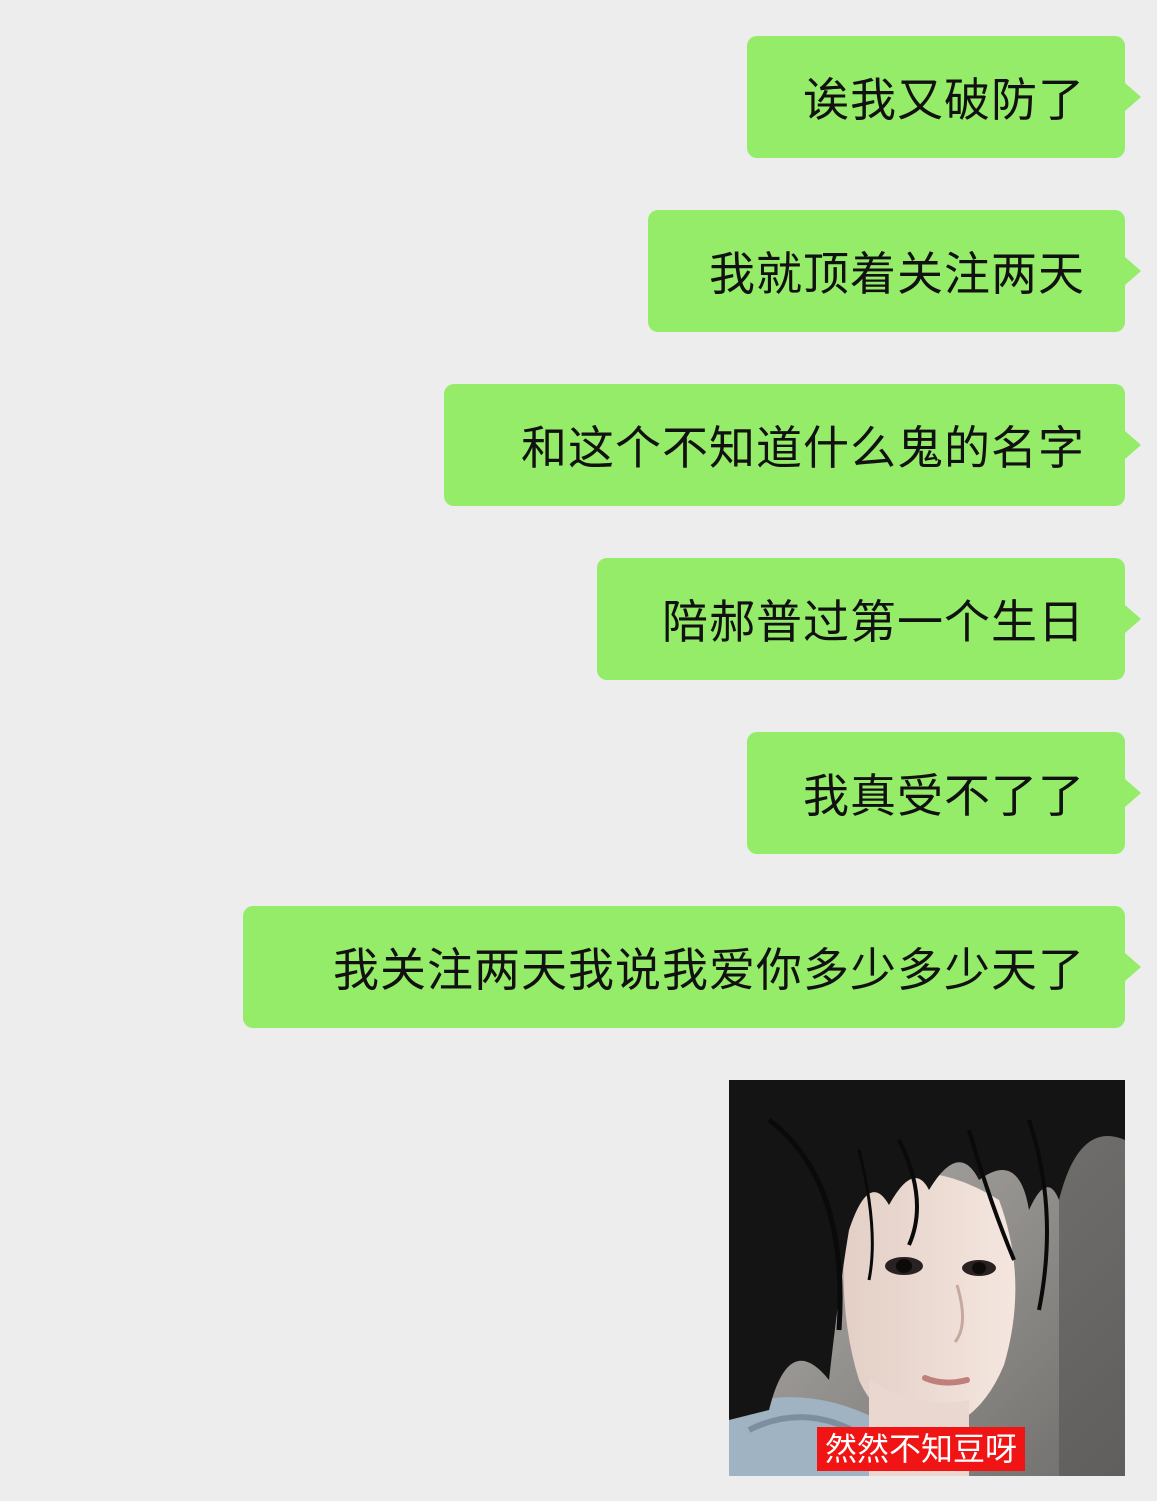  I want to click on message-text: 我真受不了了, so click(944, 796).